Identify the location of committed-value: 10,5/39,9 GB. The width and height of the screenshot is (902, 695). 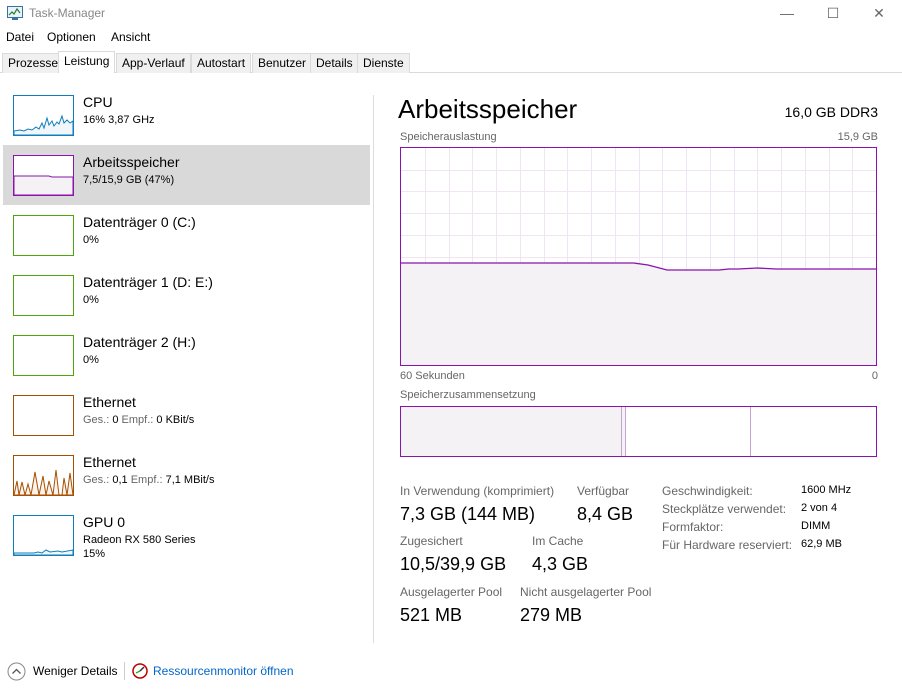
(453, 564).